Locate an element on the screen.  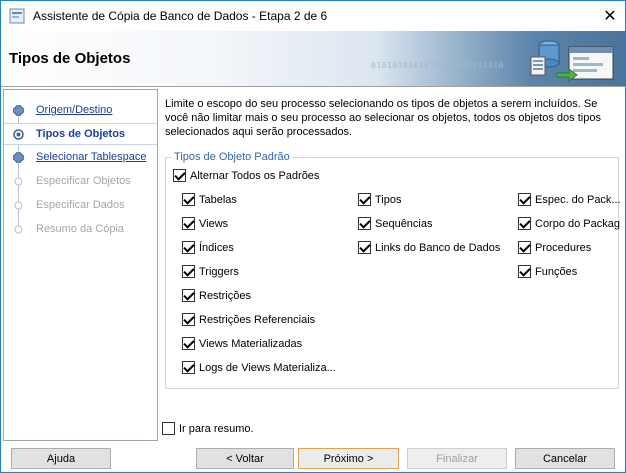
checkbox-restricoes: Restrições is located at coordinates (216, 295).